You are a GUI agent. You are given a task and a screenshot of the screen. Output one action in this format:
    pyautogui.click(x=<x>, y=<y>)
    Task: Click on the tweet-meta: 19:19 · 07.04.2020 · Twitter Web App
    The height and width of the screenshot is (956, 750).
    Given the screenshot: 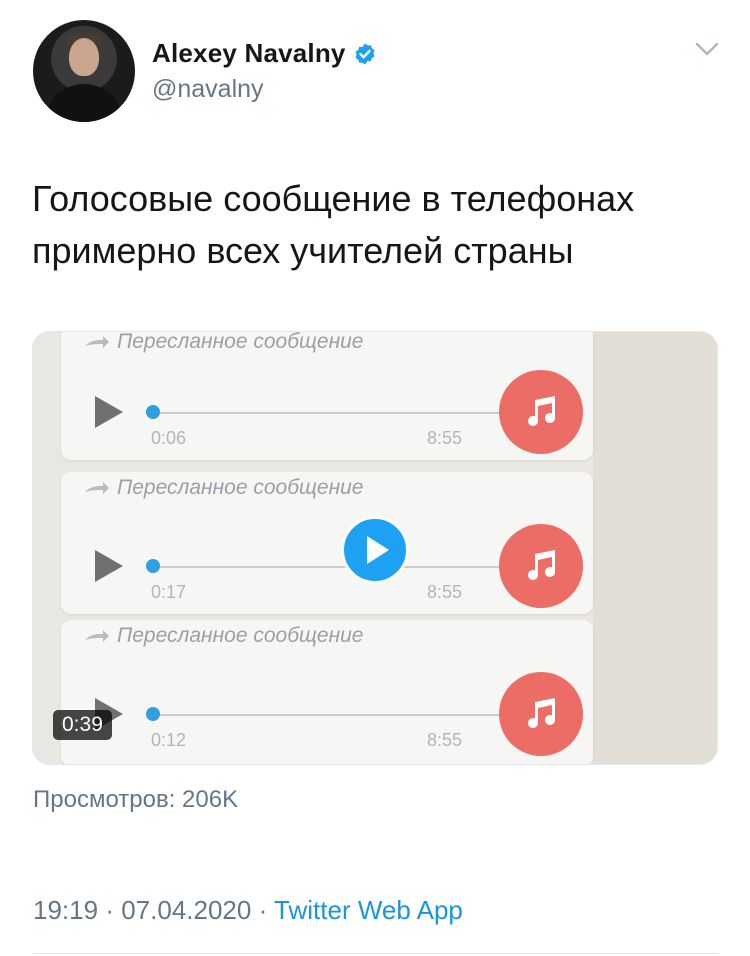 What is the action you would take?
    pyautogui.click(x=248, y=910)
    